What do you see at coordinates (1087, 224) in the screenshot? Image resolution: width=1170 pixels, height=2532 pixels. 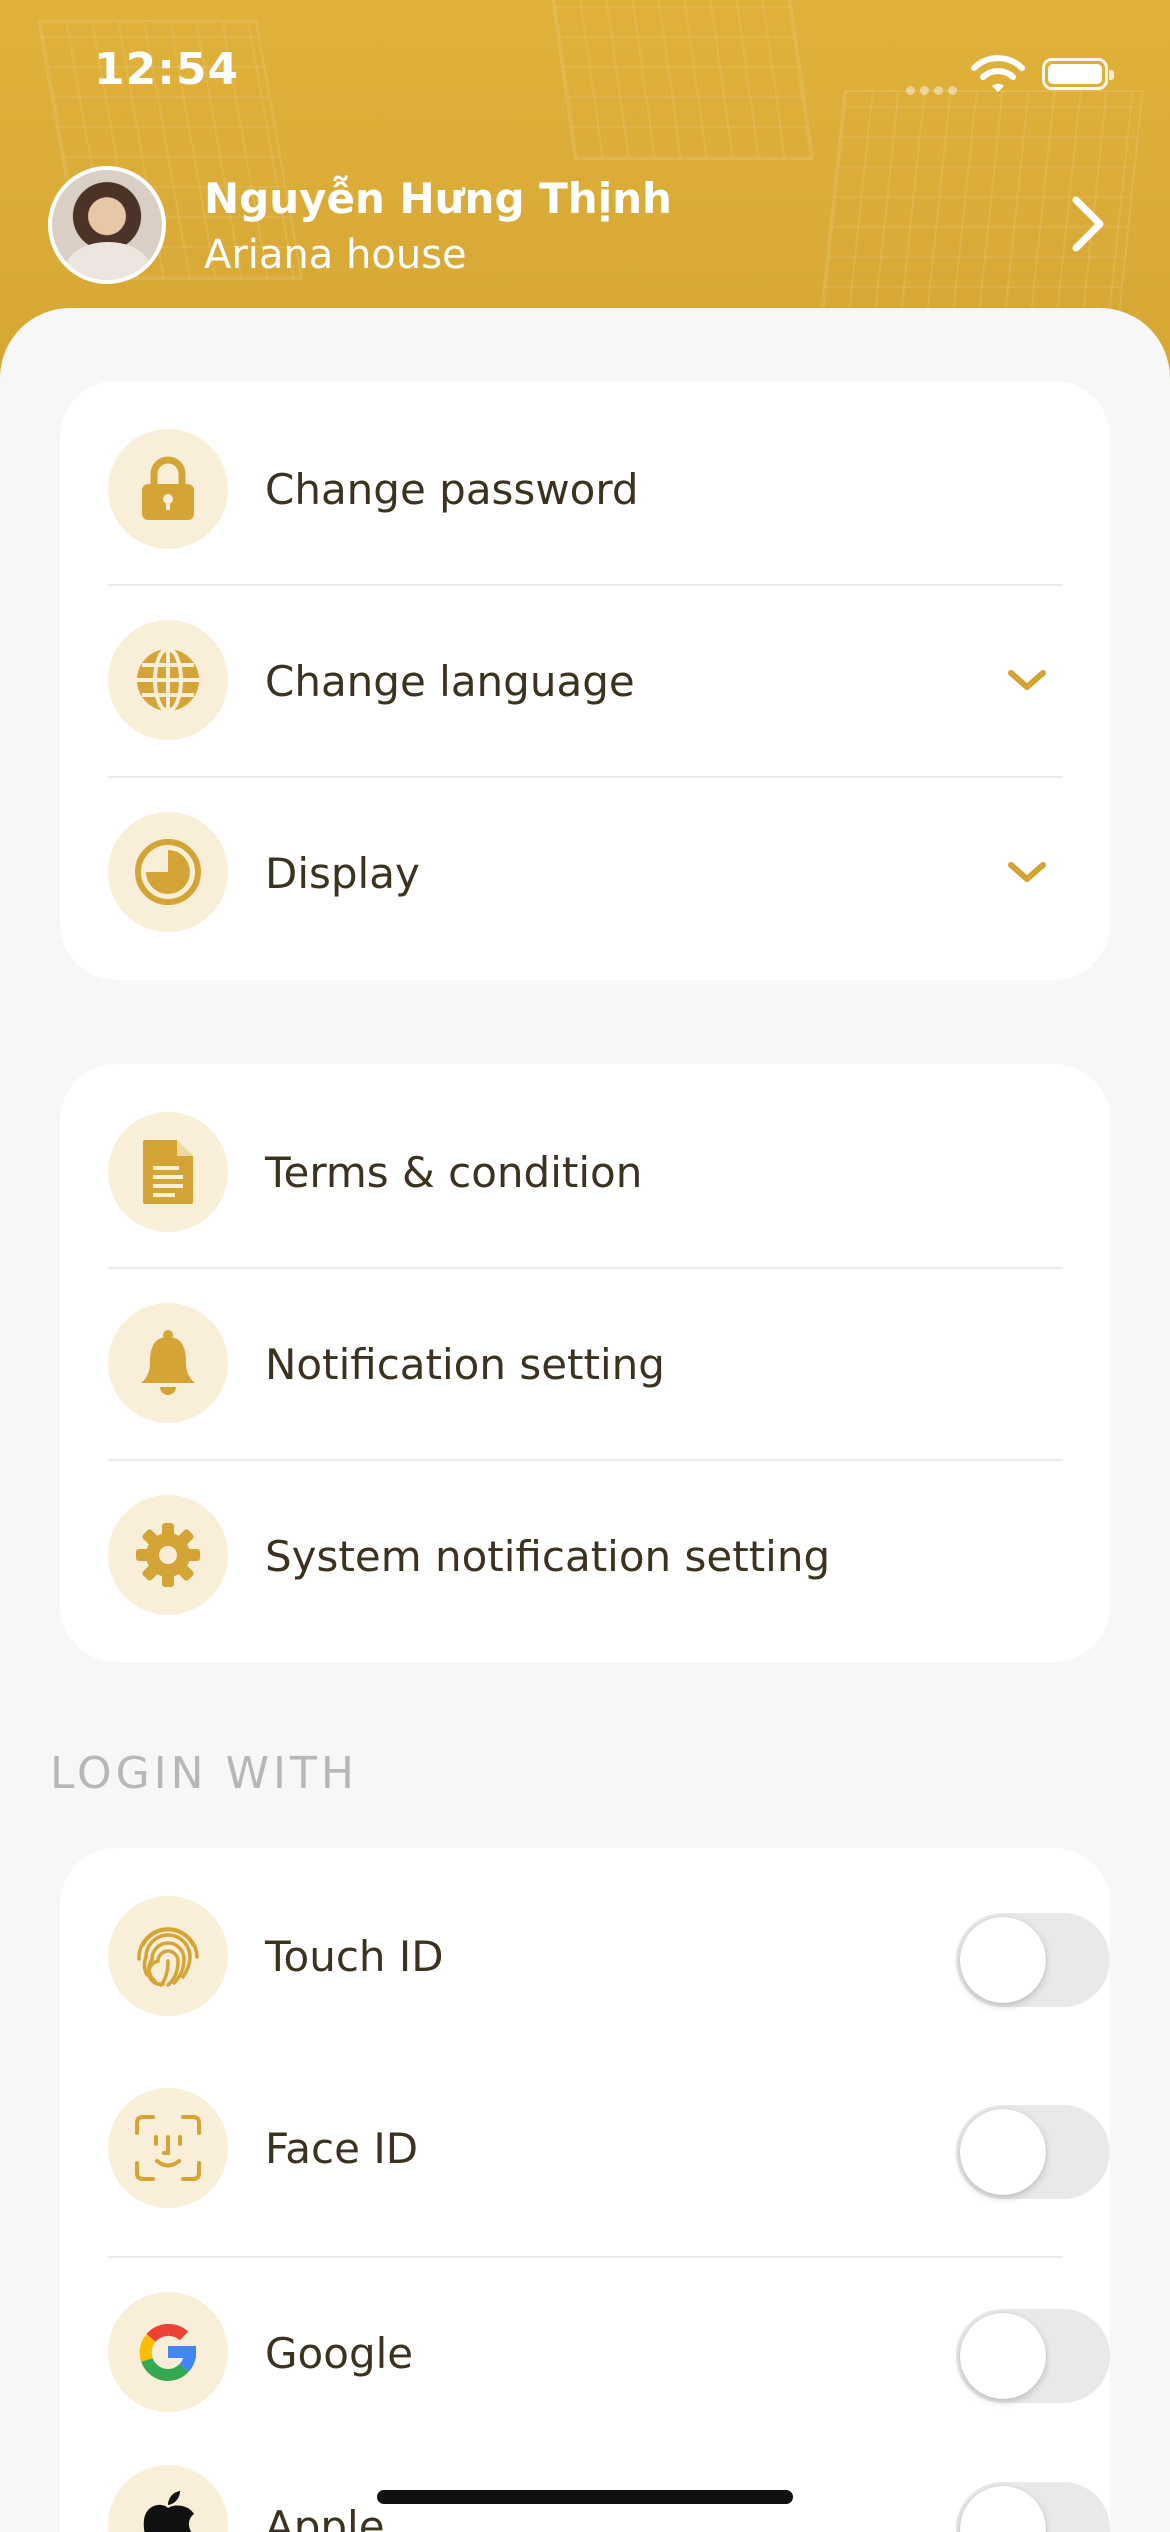 I see `chevron-right-icon` at bounding box center [1087, 224].